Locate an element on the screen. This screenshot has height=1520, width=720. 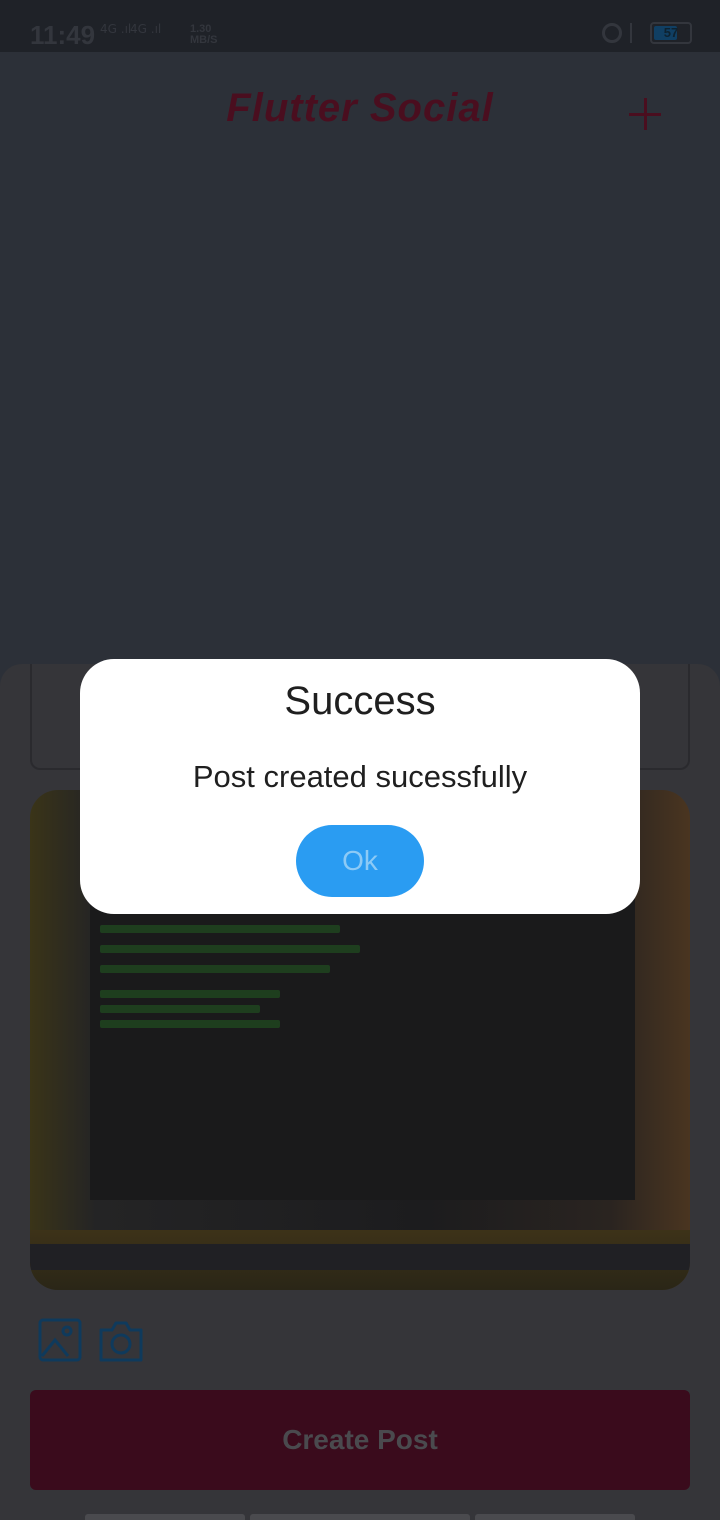
signal-icon: 4G .ıl is located at coordinates (116, 29).